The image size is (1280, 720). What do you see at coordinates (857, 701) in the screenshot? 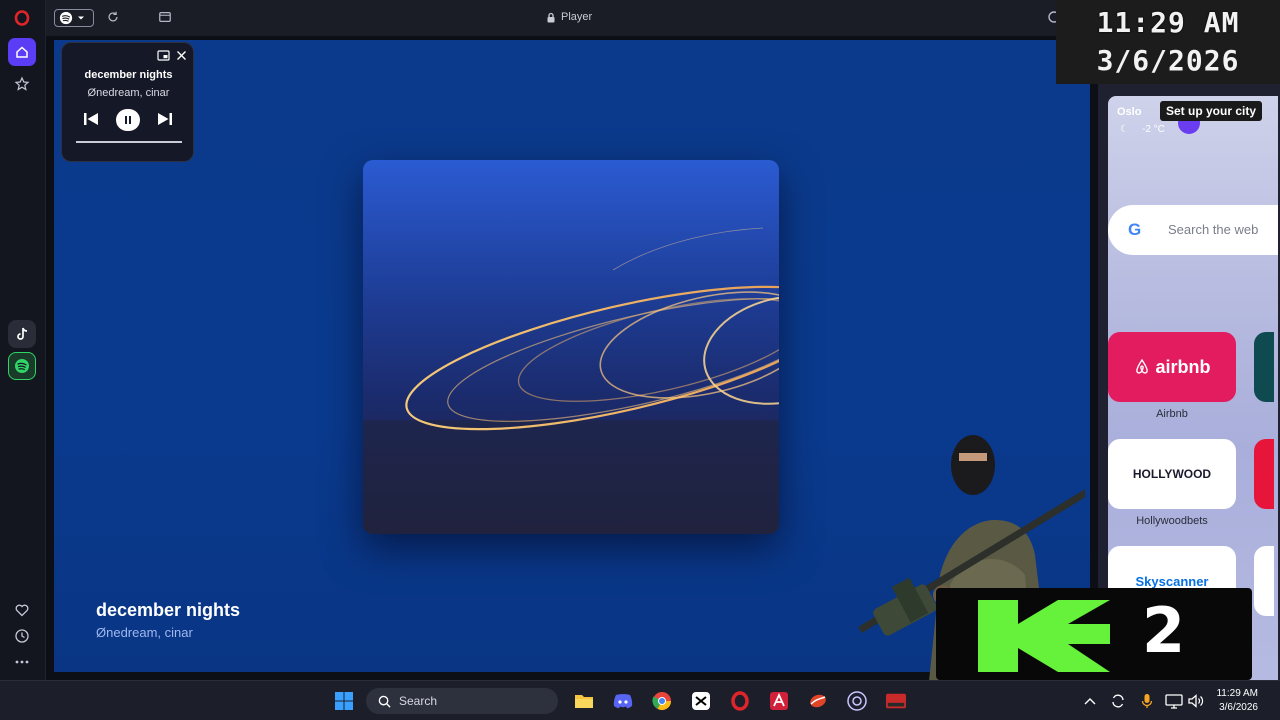
I see `obs-icon` at bounding box center [857, 701].